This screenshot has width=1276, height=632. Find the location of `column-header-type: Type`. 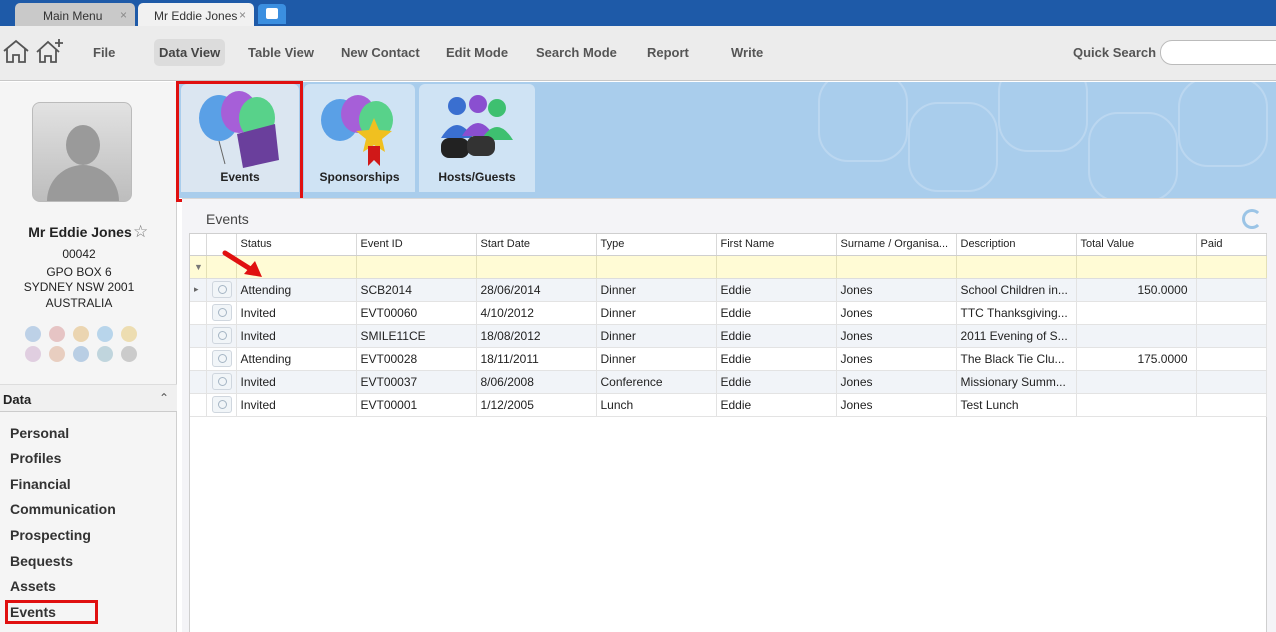

column-header-type: Type is located at coordinates (656, 245).